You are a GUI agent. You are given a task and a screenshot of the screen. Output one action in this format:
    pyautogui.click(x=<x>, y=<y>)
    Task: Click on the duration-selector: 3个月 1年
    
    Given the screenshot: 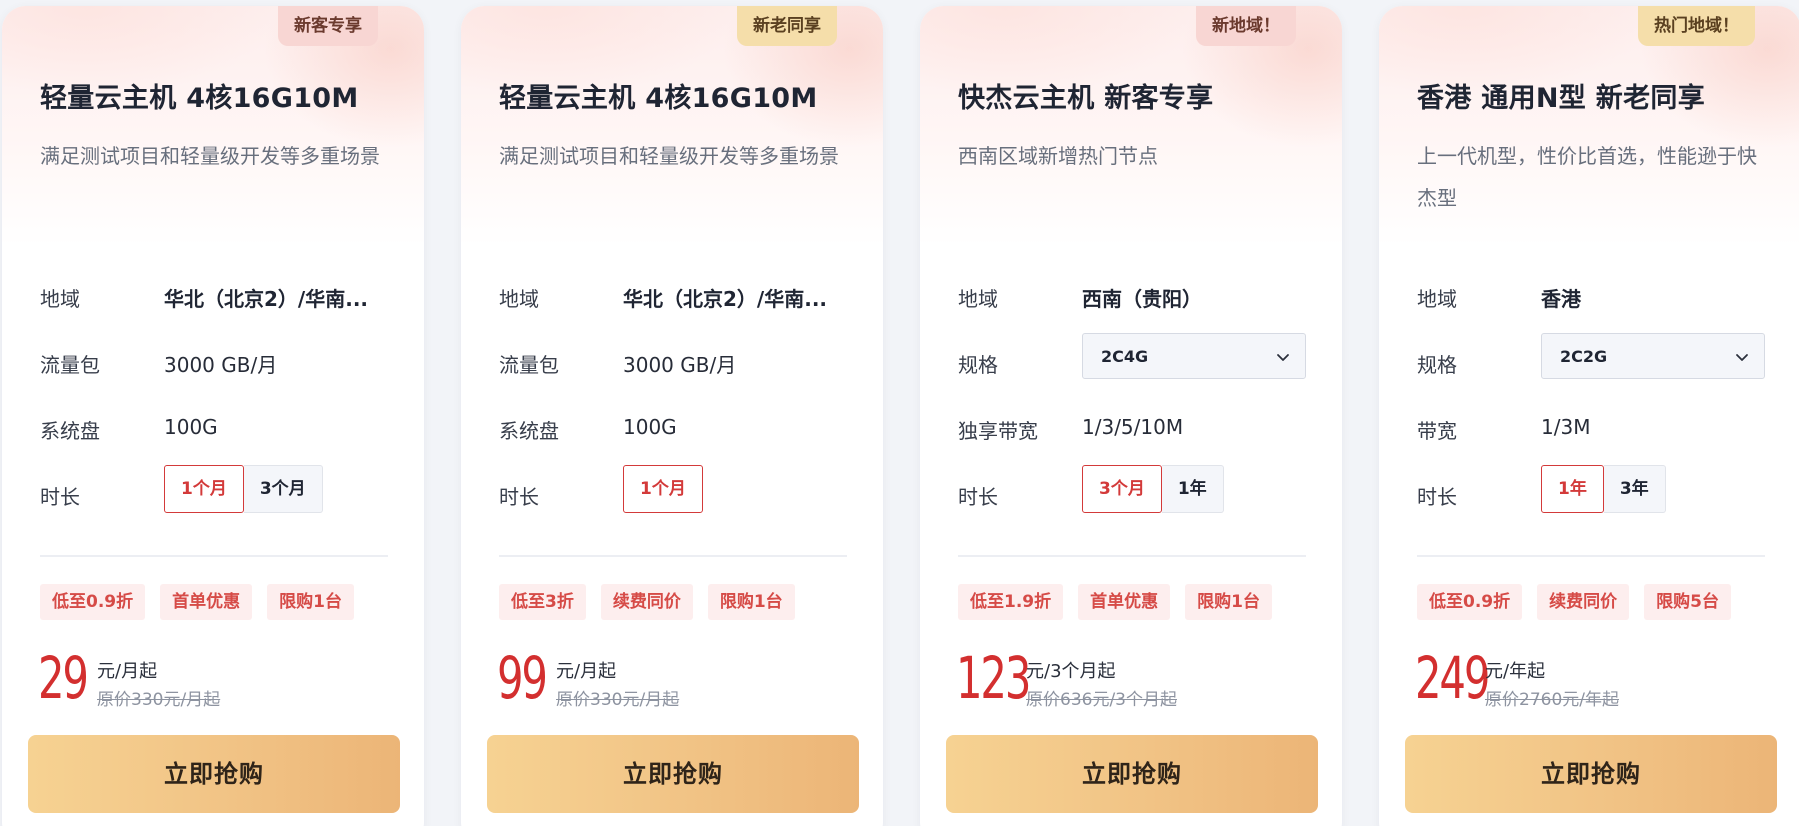 What is the action you would take?
    pyautogui.click(x=1153, y=489)
    